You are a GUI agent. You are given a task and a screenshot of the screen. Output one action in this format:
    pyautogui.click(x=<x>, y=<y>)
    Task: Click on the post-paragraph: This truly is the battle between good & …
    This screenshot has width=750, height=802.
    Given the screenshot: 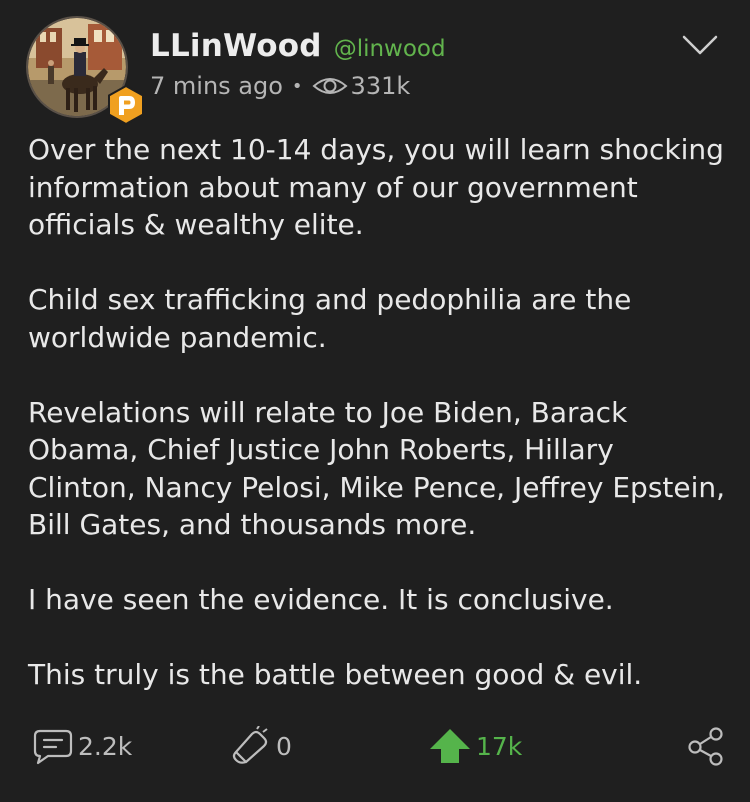 What is the action you would take?
    pyautogui.click(x=335, y=674)
    